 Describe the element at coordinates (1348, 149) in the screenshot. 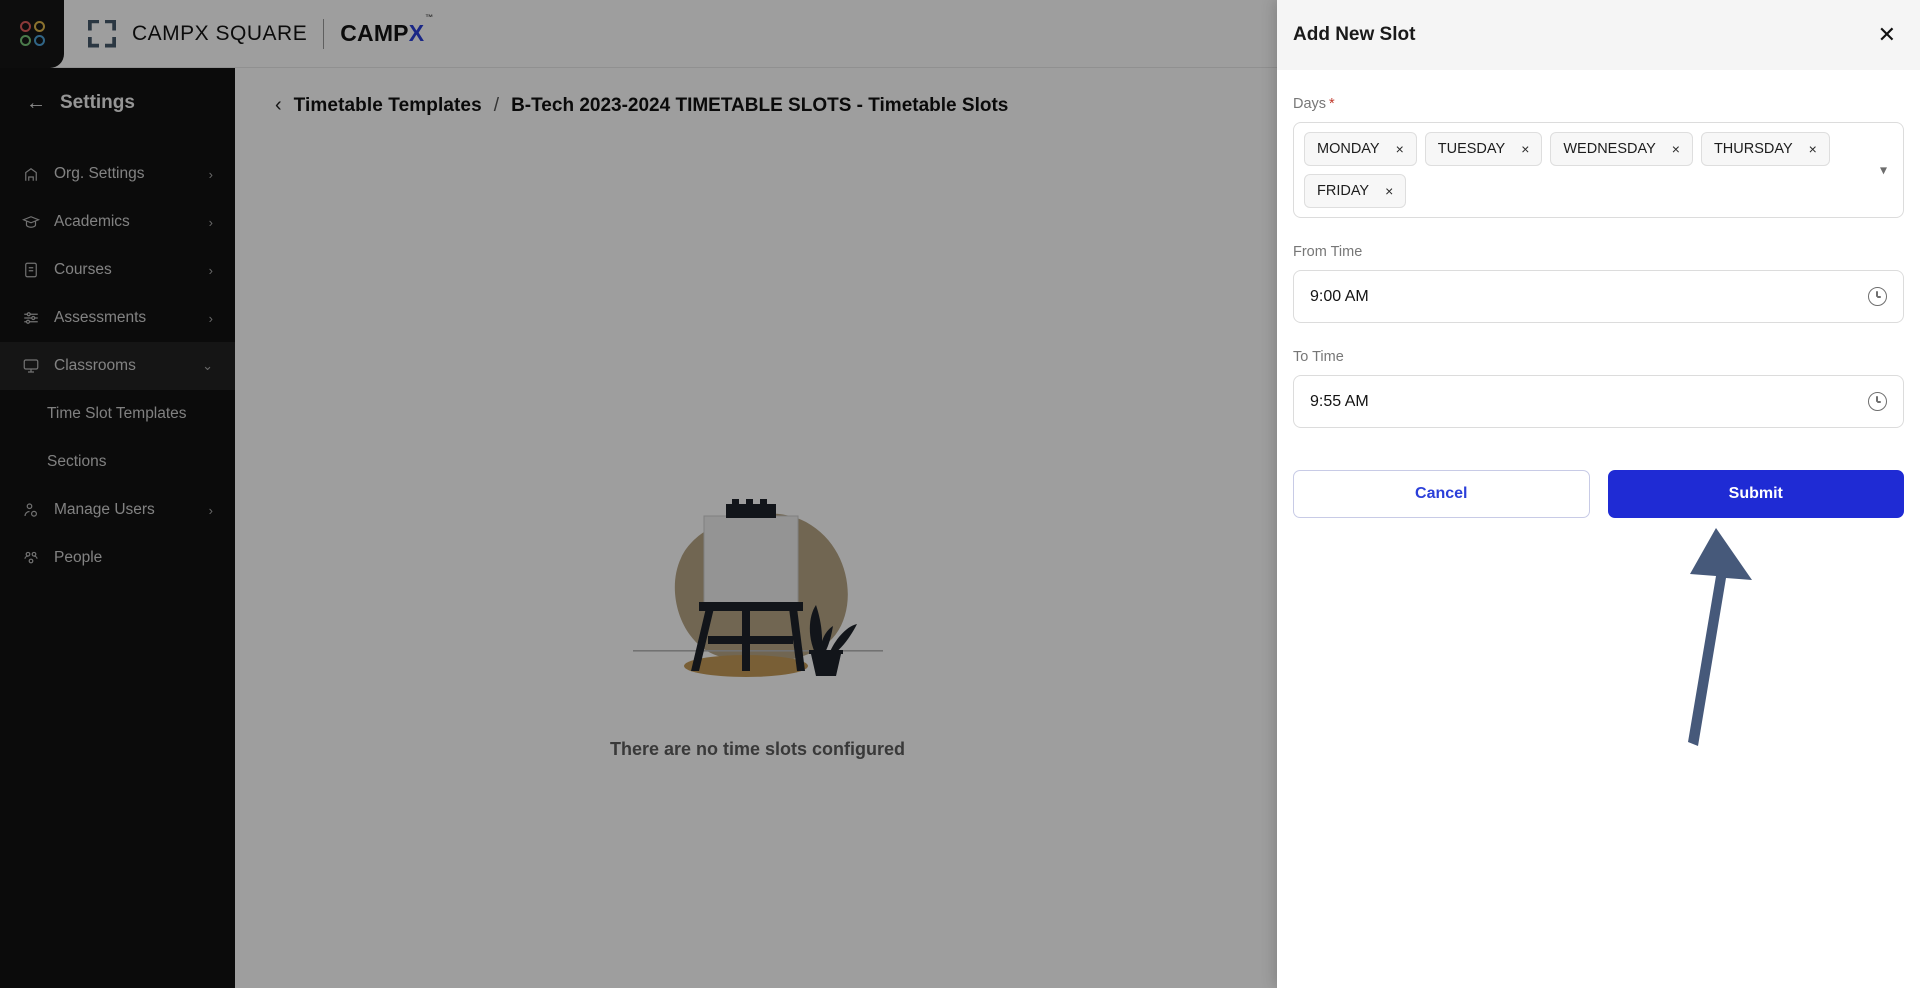

I see `day-chip-label: MONDAY` at that location.